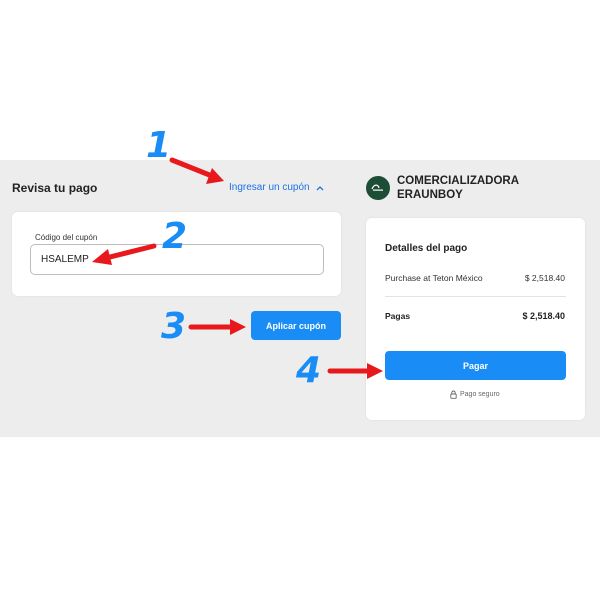 The width and height of the screenshot is (600, 600). I want to click on step-4-arrow-icon, so click(355, 371).